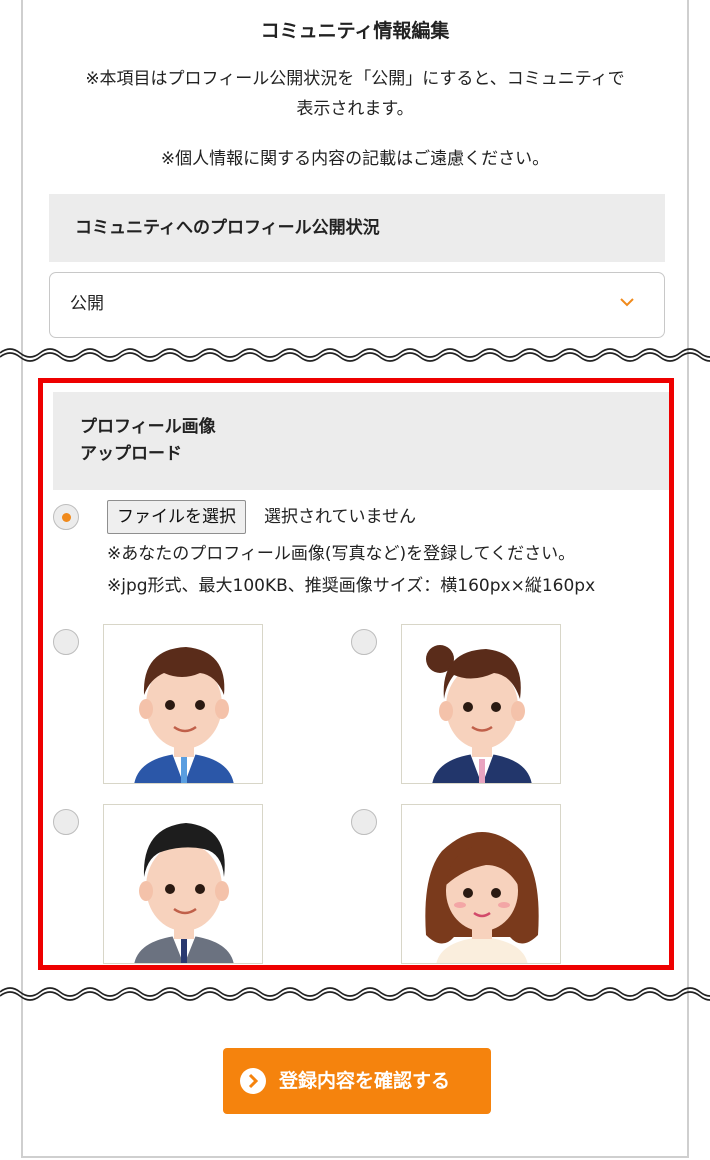  I want to click on notice-line-2: 表示されます。, so click(355, 109).